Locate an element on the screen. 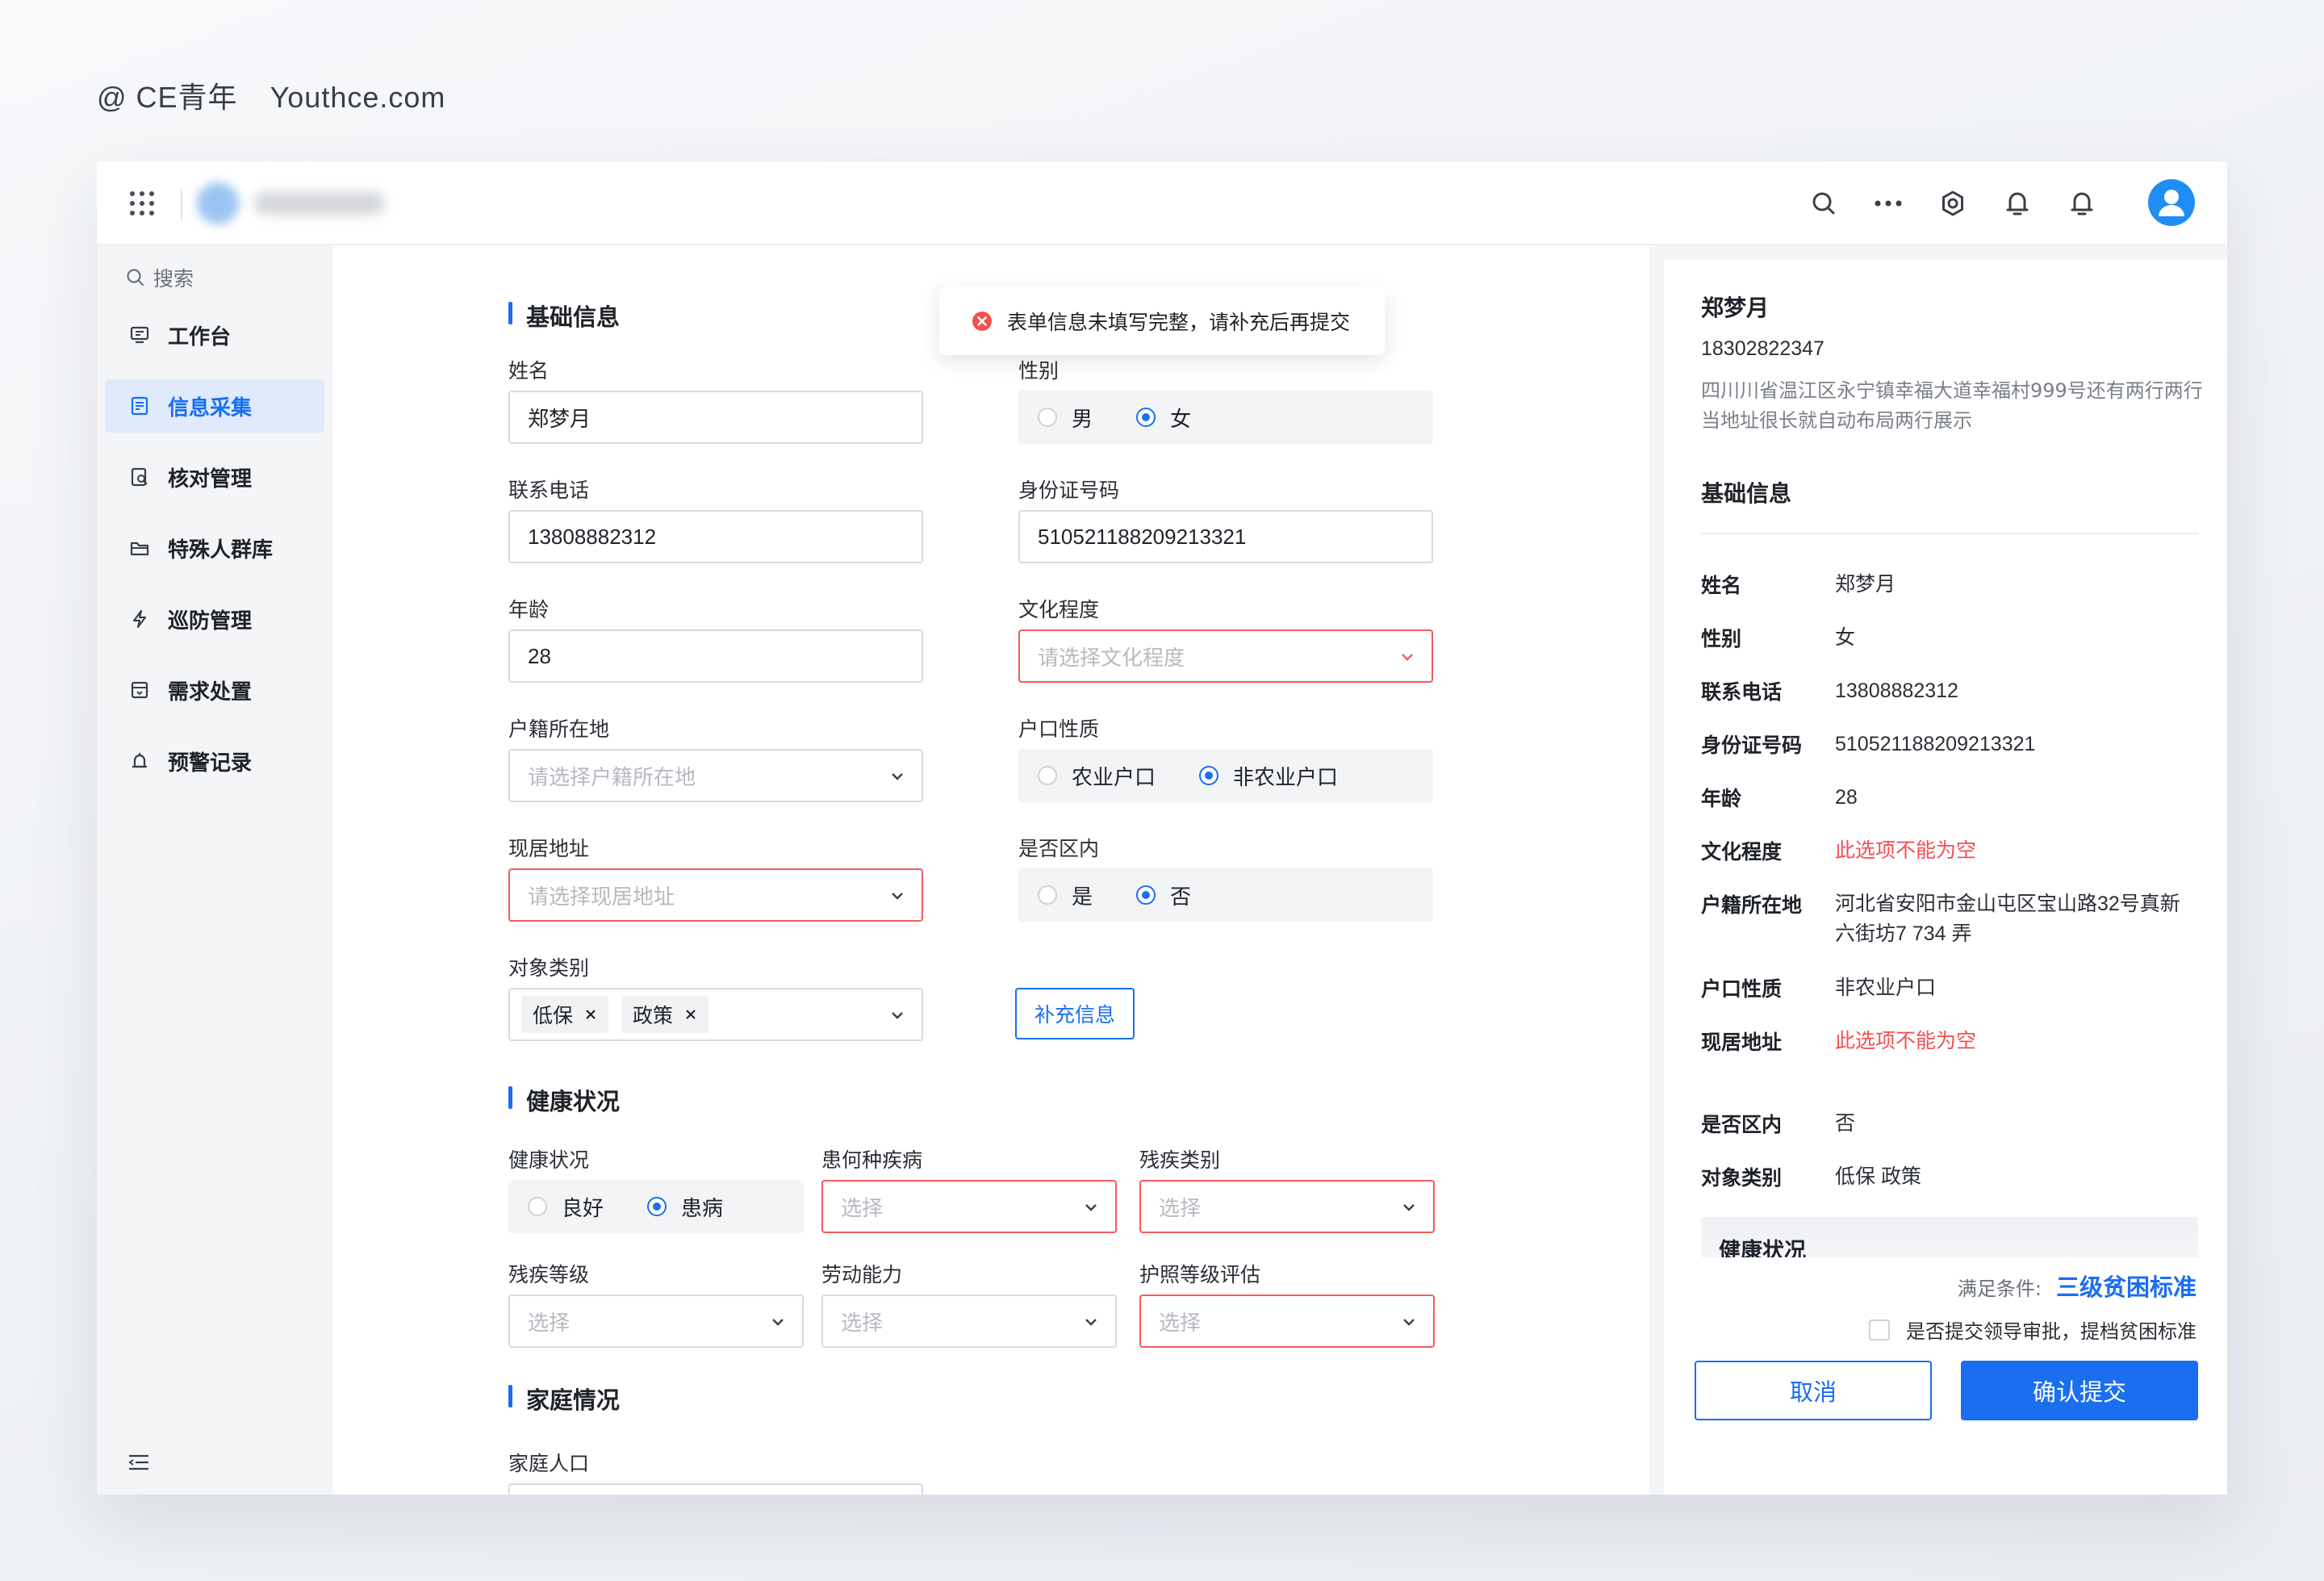  user-avatar is located at coordinates (2171, 202).